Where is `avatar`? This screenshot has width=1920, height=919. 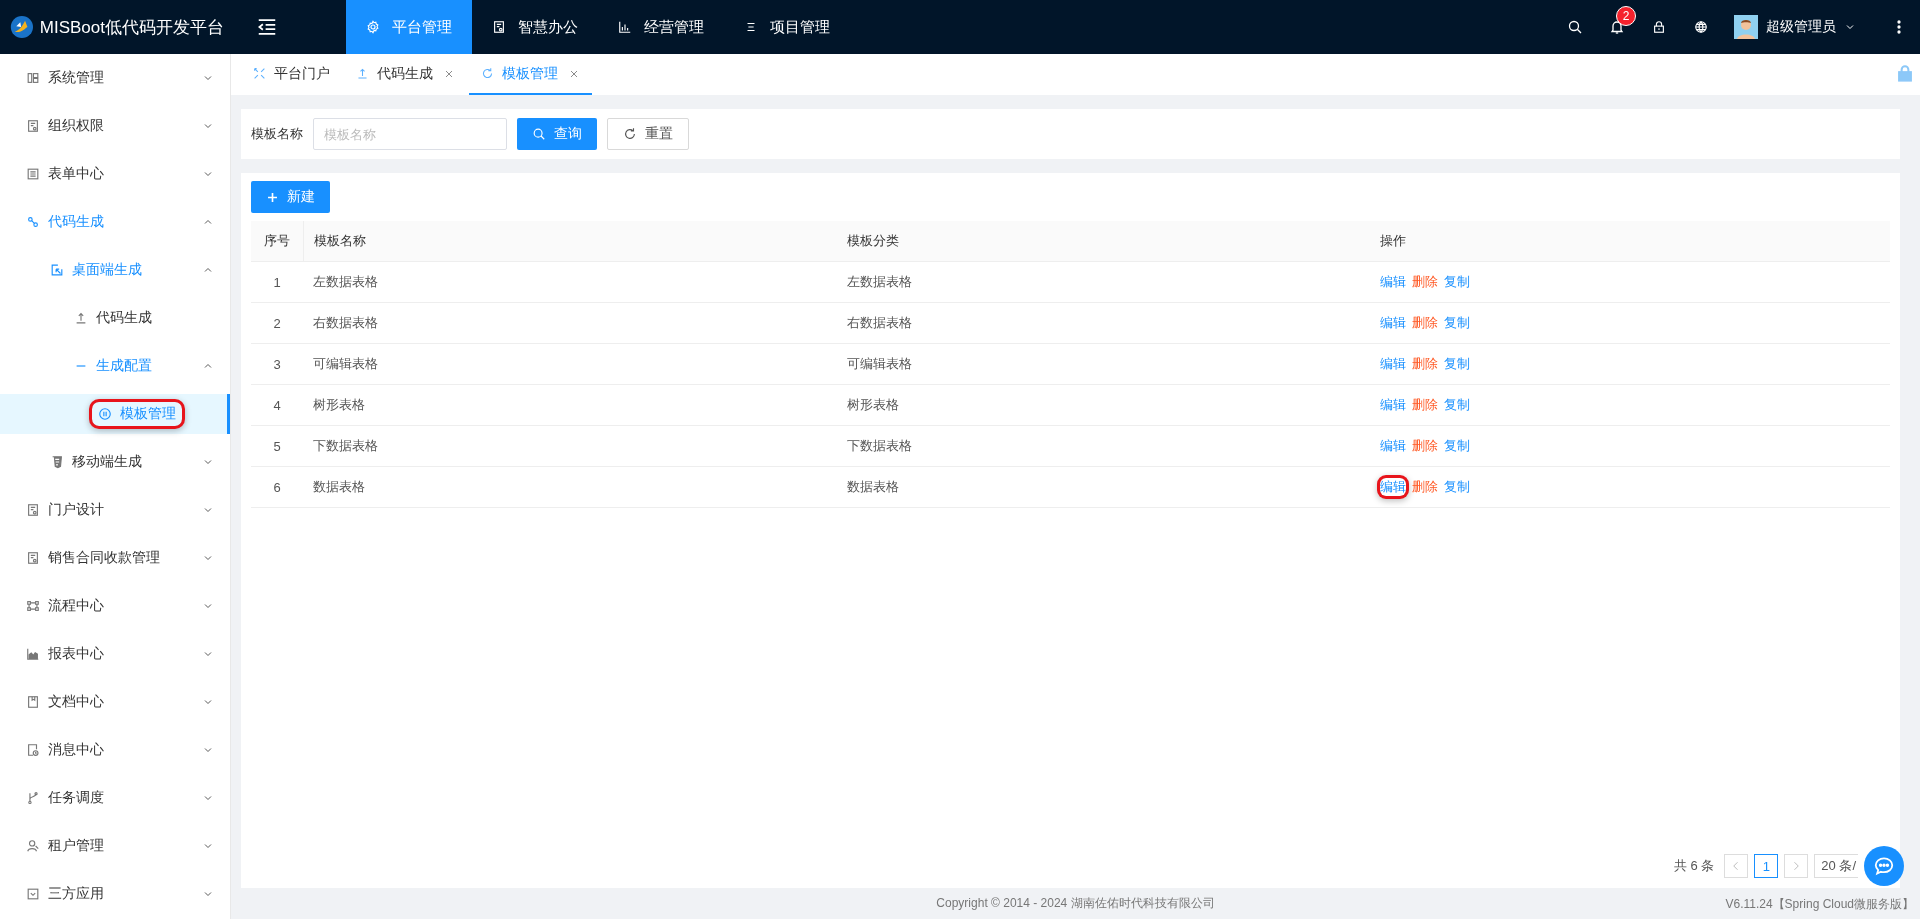 avatar is located at coordinates (1746, 27).